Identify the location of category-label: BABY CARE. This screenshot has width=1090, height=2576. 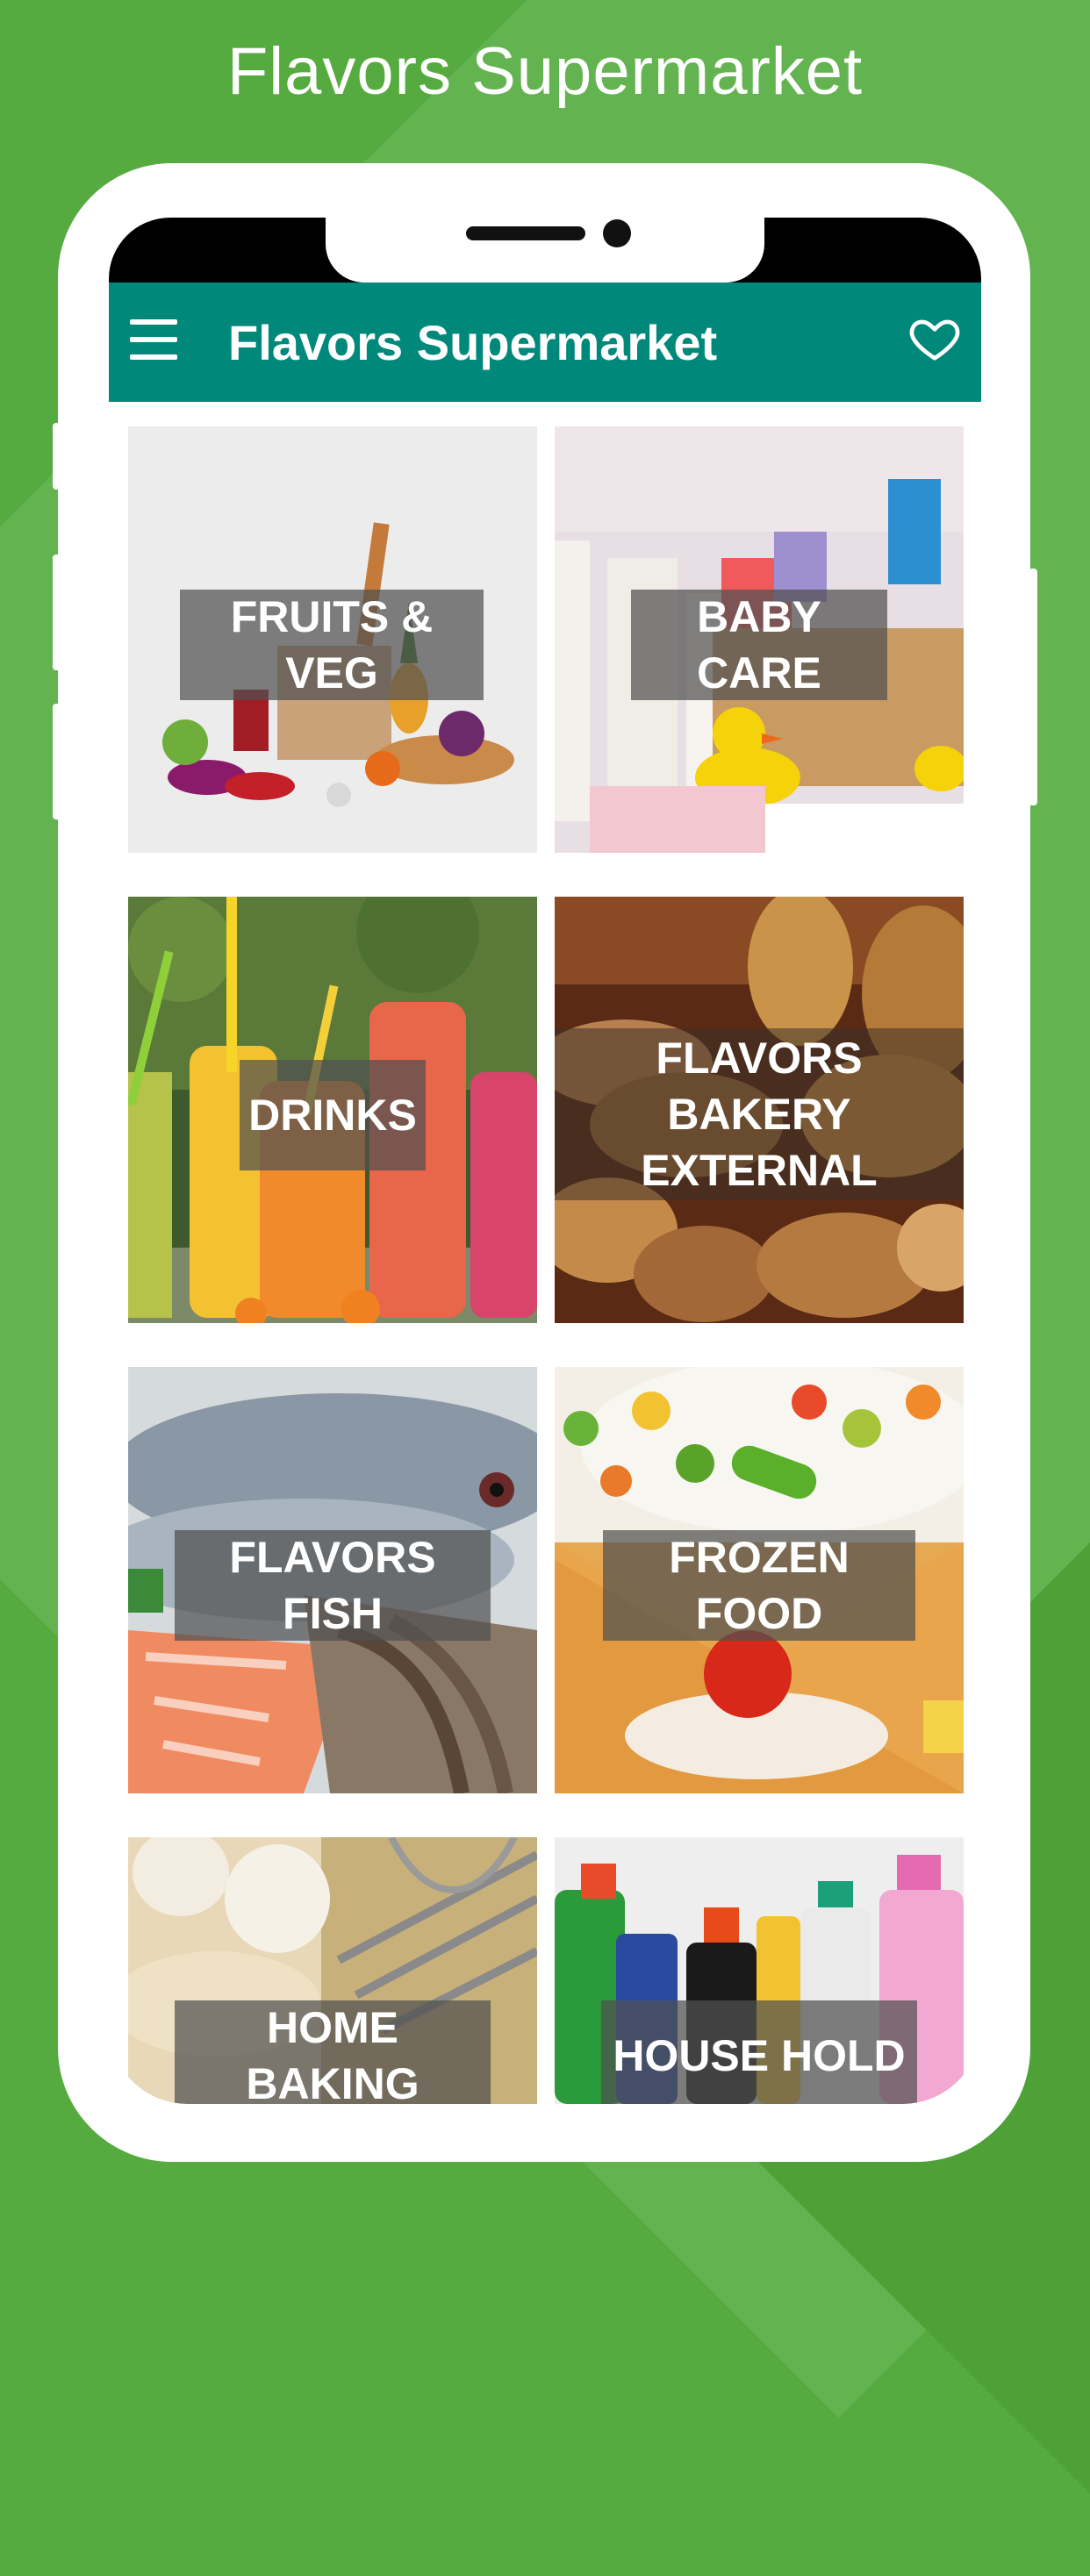
(759, 645).